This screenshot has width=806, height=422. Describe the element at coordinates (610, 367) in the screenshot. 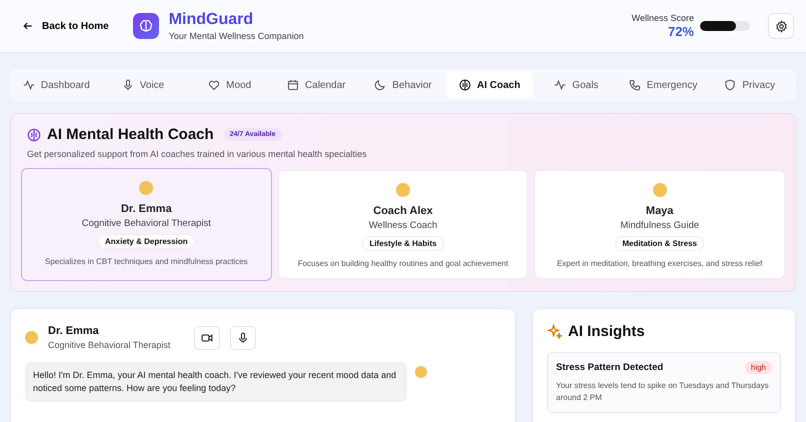

I see `insight-title: Stress Pattern Detected` at that location.